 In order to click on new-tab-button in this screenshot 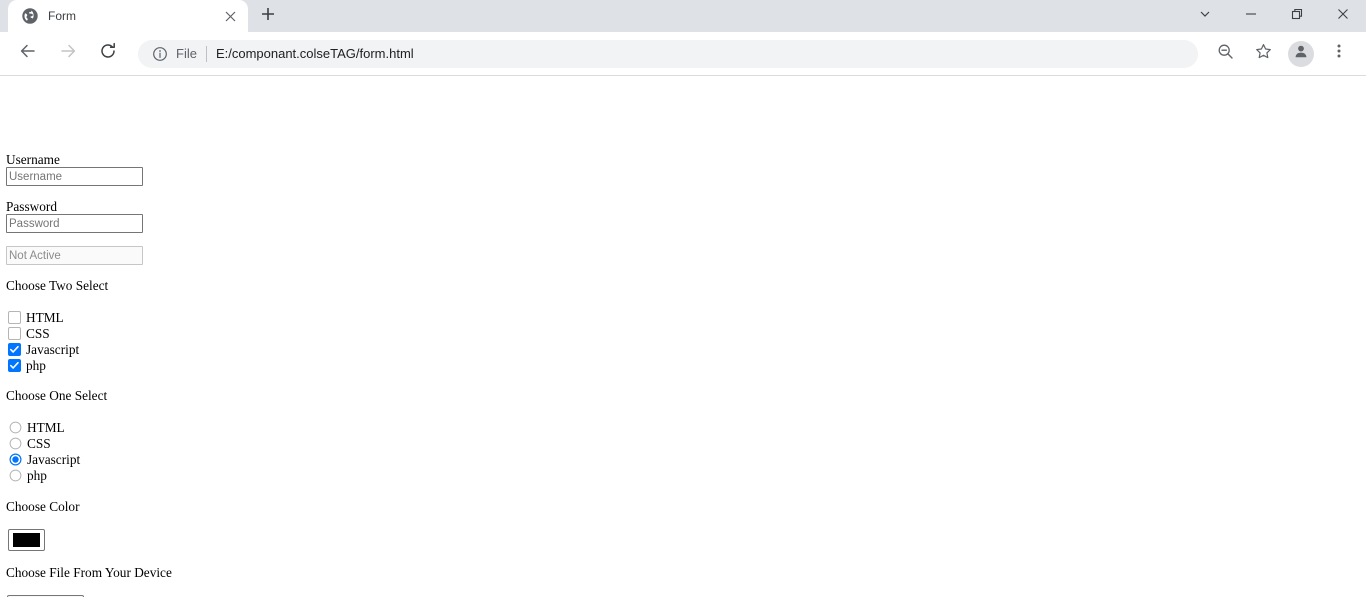, I will do `click(268, 16)`.